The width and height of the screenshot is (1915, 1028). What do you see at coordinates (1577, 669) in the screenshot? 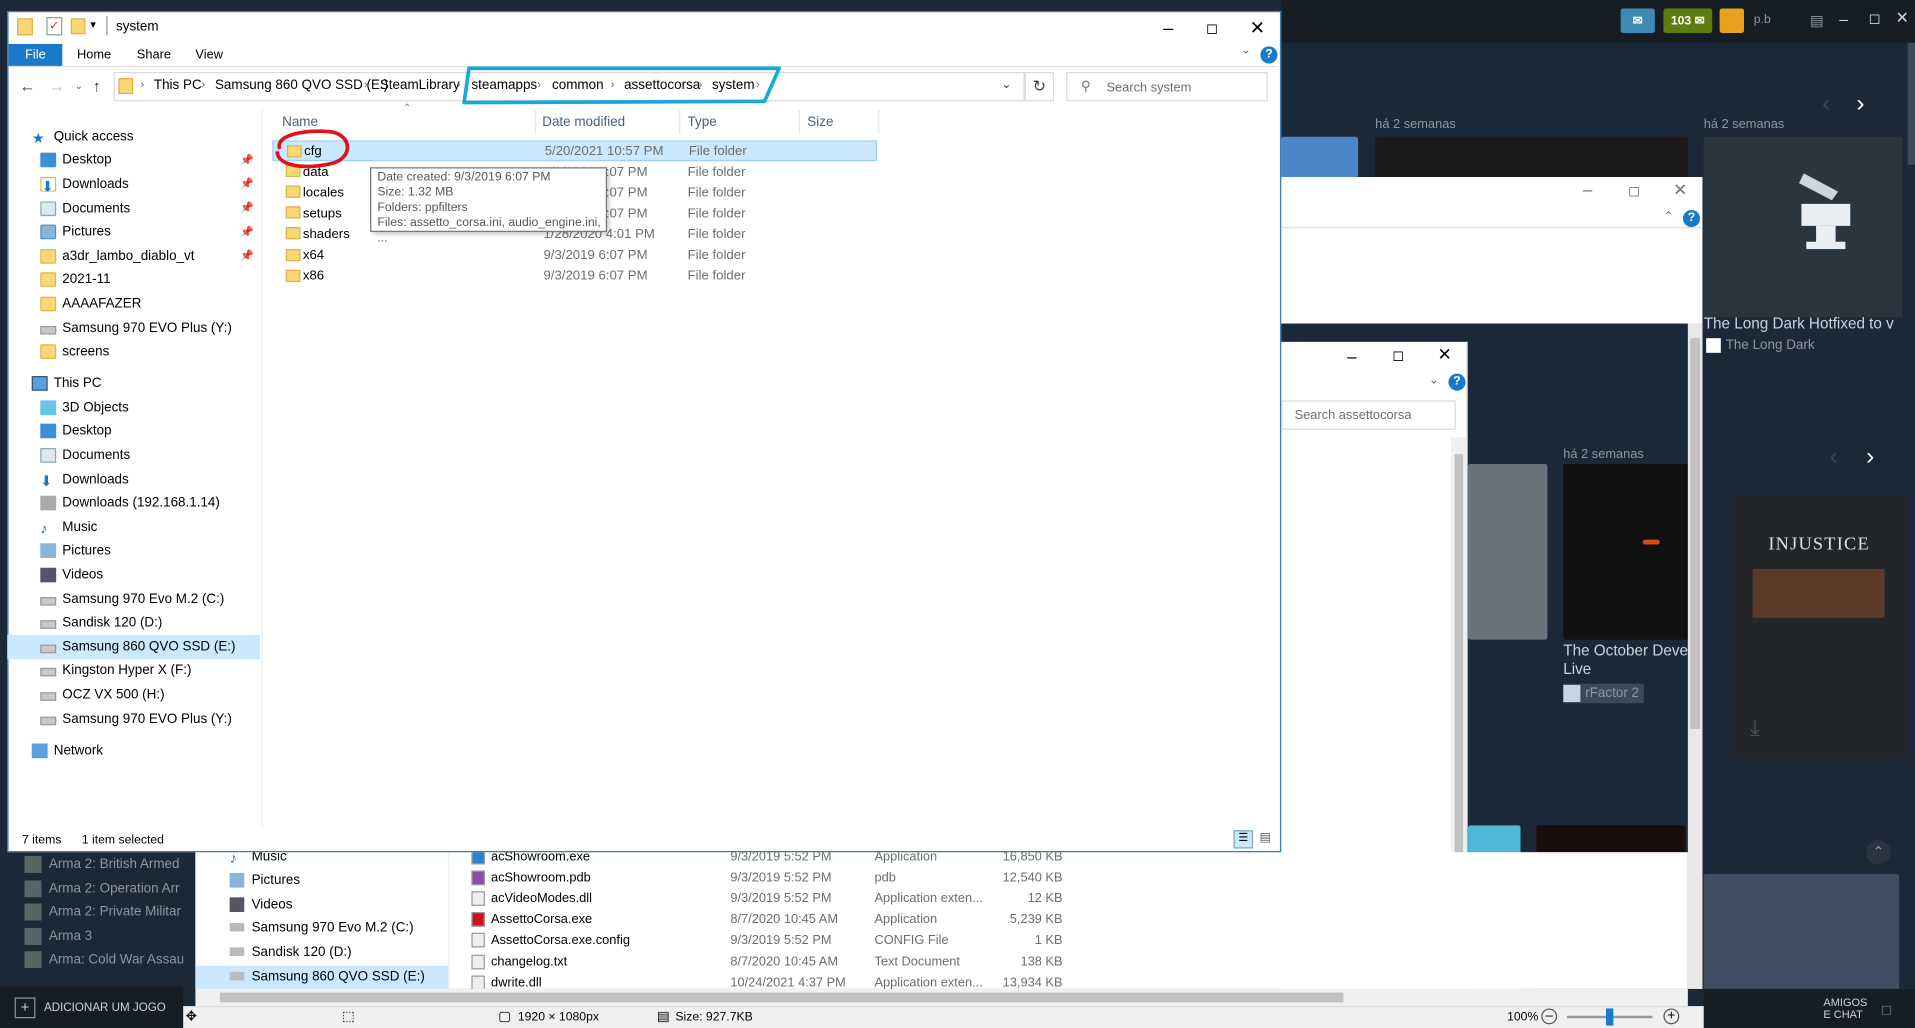
I see `news-title: Live` at bounding box center [1577, 669].